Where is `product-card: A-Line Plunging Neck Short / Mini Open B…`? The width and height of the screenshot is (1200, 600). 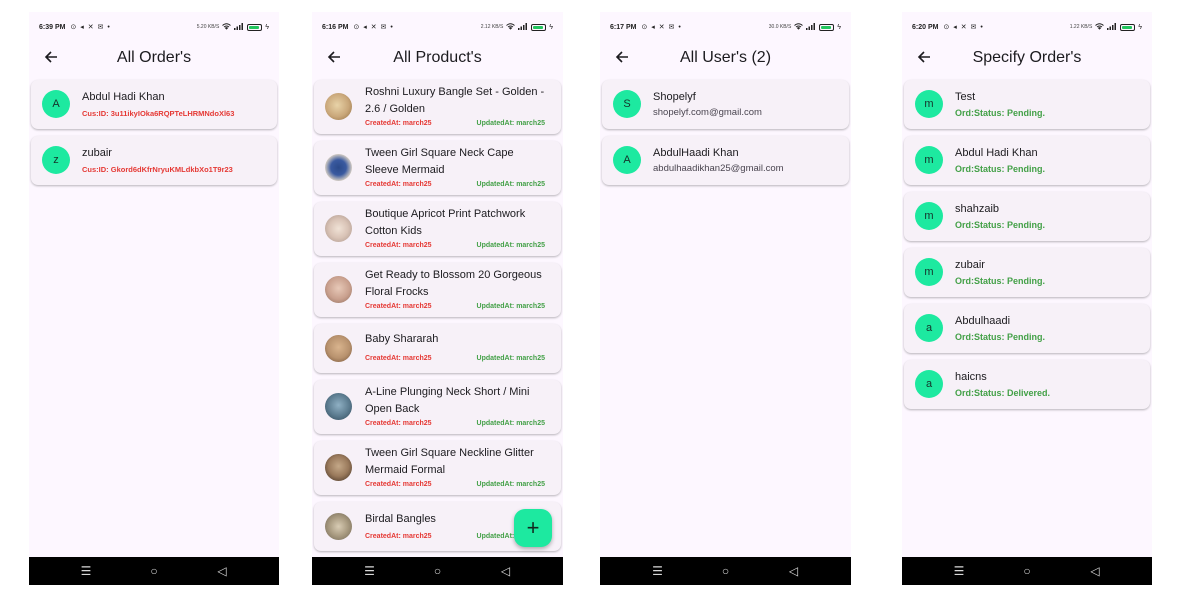
product-card: A-Line Plunging Neck Short / Mini Open B… is located at coordinates (437, 407).